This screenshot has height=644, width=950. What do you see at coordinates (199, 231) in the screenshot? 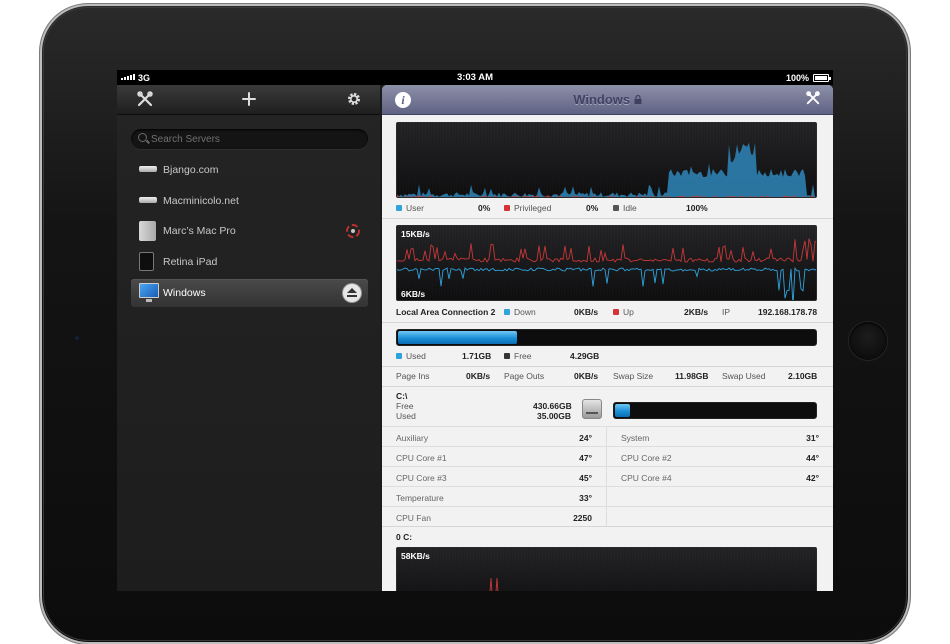
I see `server-name: Marc’s Mac Pro` at bounding box center [199, 231].